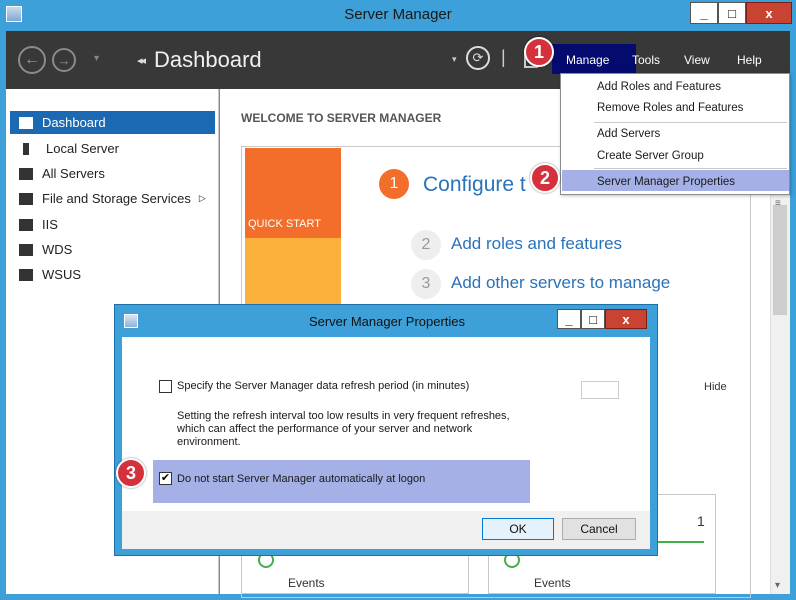 The image size is (796, 600). What do you see at coordinates (732, 13) in the screenshot?
I see `maximize-button: □` at bounding box center [732, 13].